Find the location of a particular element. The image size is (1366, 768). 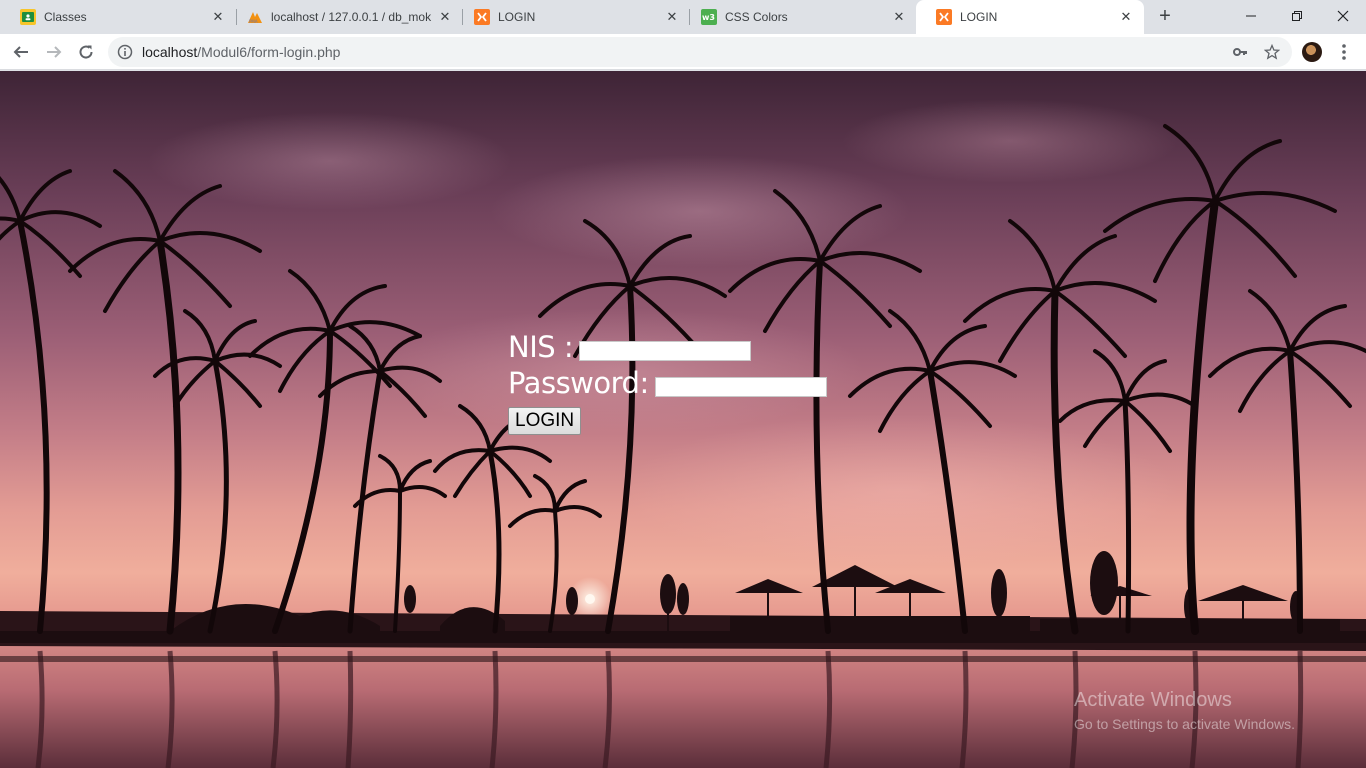

forward-button is located at coordinates (54, 52).